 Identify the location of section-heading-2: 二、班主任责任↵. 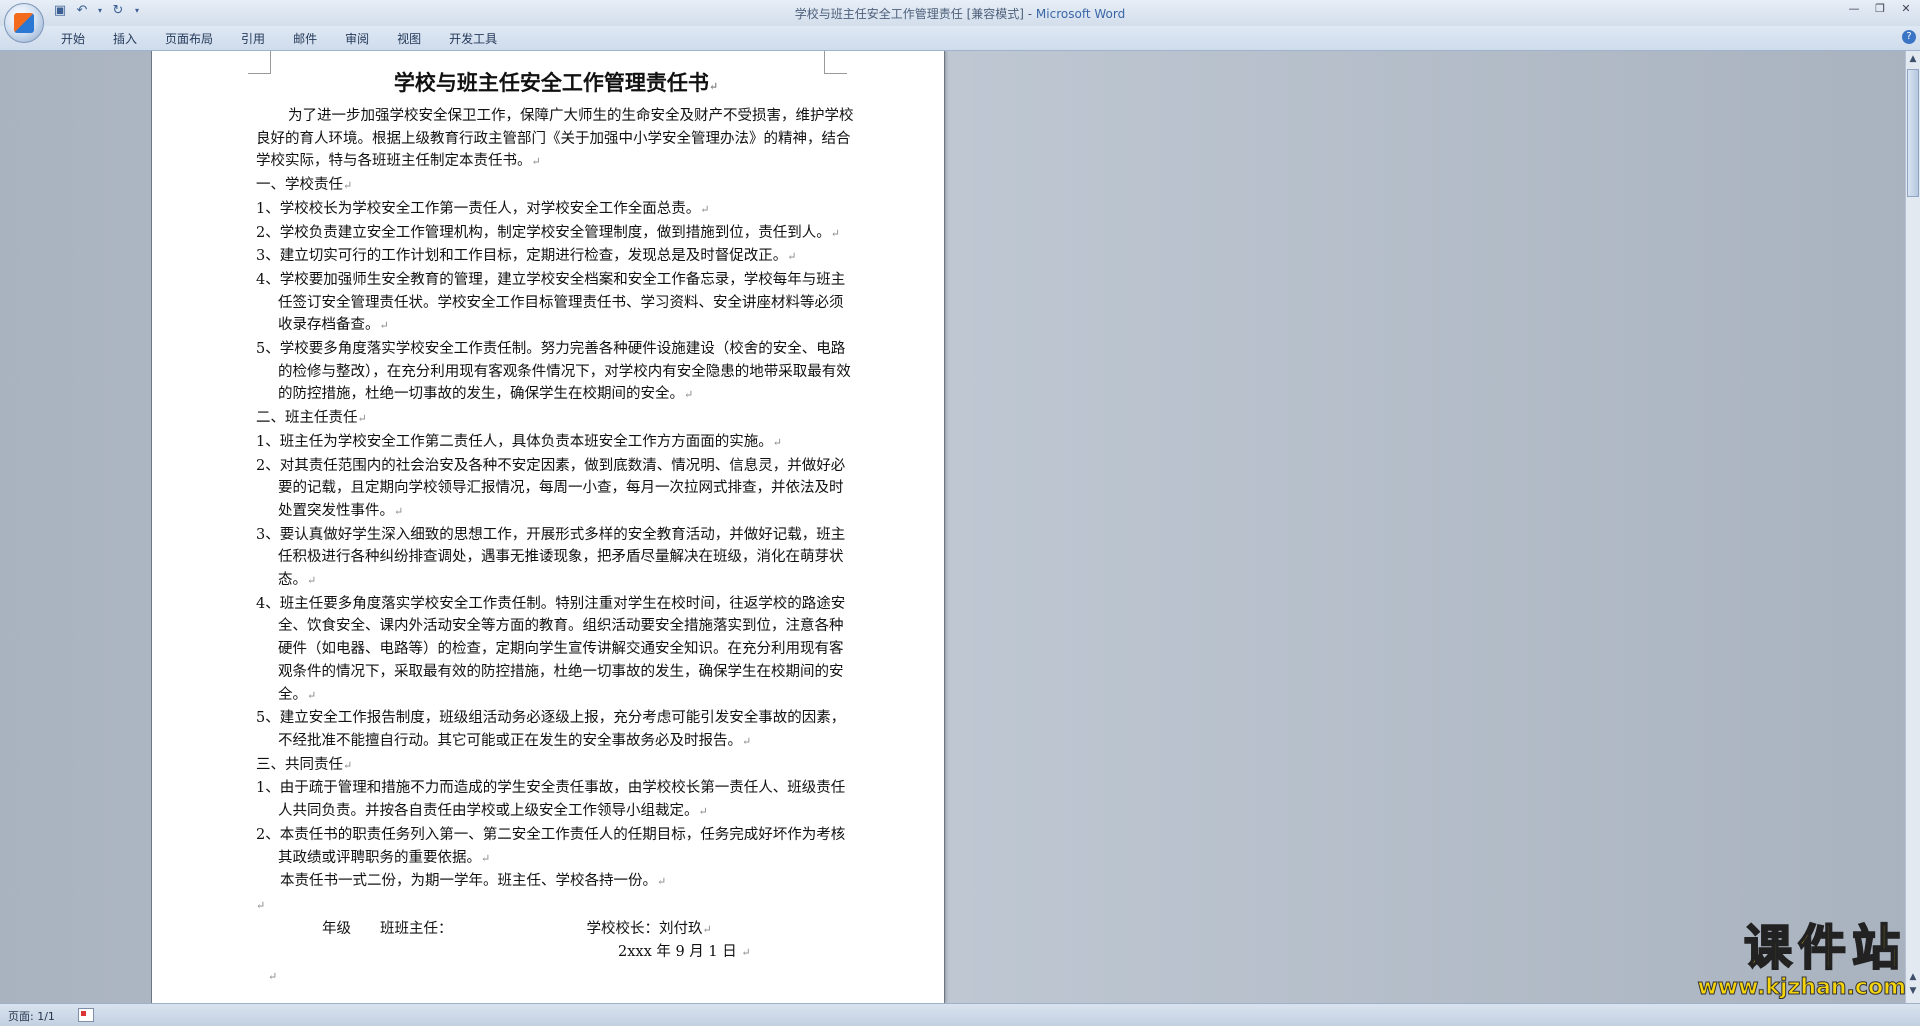
(311, 418).